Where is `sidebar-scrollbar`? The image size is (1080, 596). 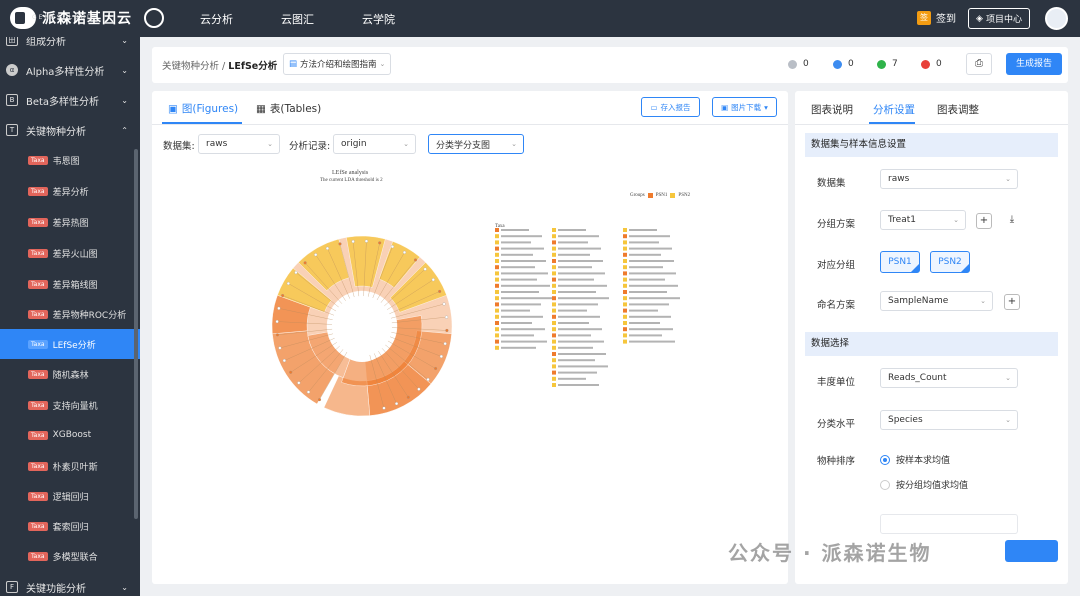
sidebar-scrollbar is located at coordinates (136, 334).